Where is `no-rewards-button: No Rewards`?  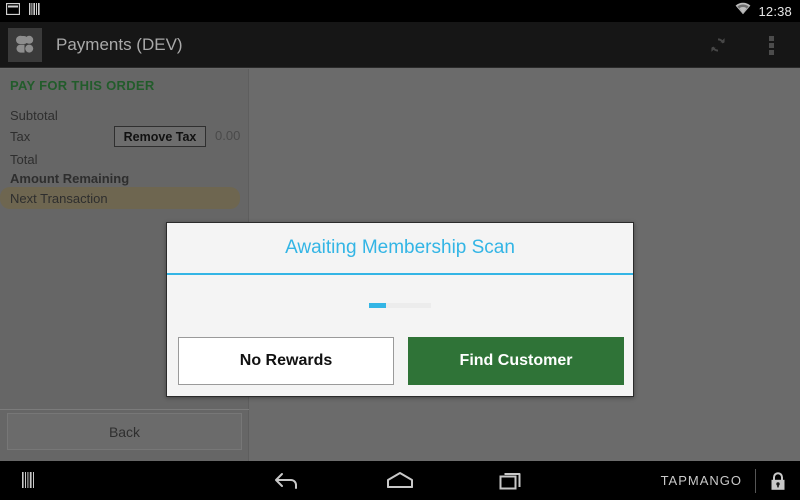
no-rewards-button: No Rewards is located at coordinates (286, 361).